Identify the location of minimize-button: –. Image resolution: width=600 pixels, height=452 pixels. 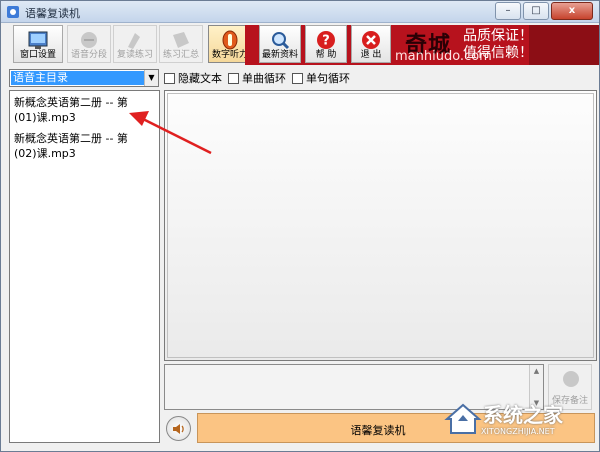
(508, 11).